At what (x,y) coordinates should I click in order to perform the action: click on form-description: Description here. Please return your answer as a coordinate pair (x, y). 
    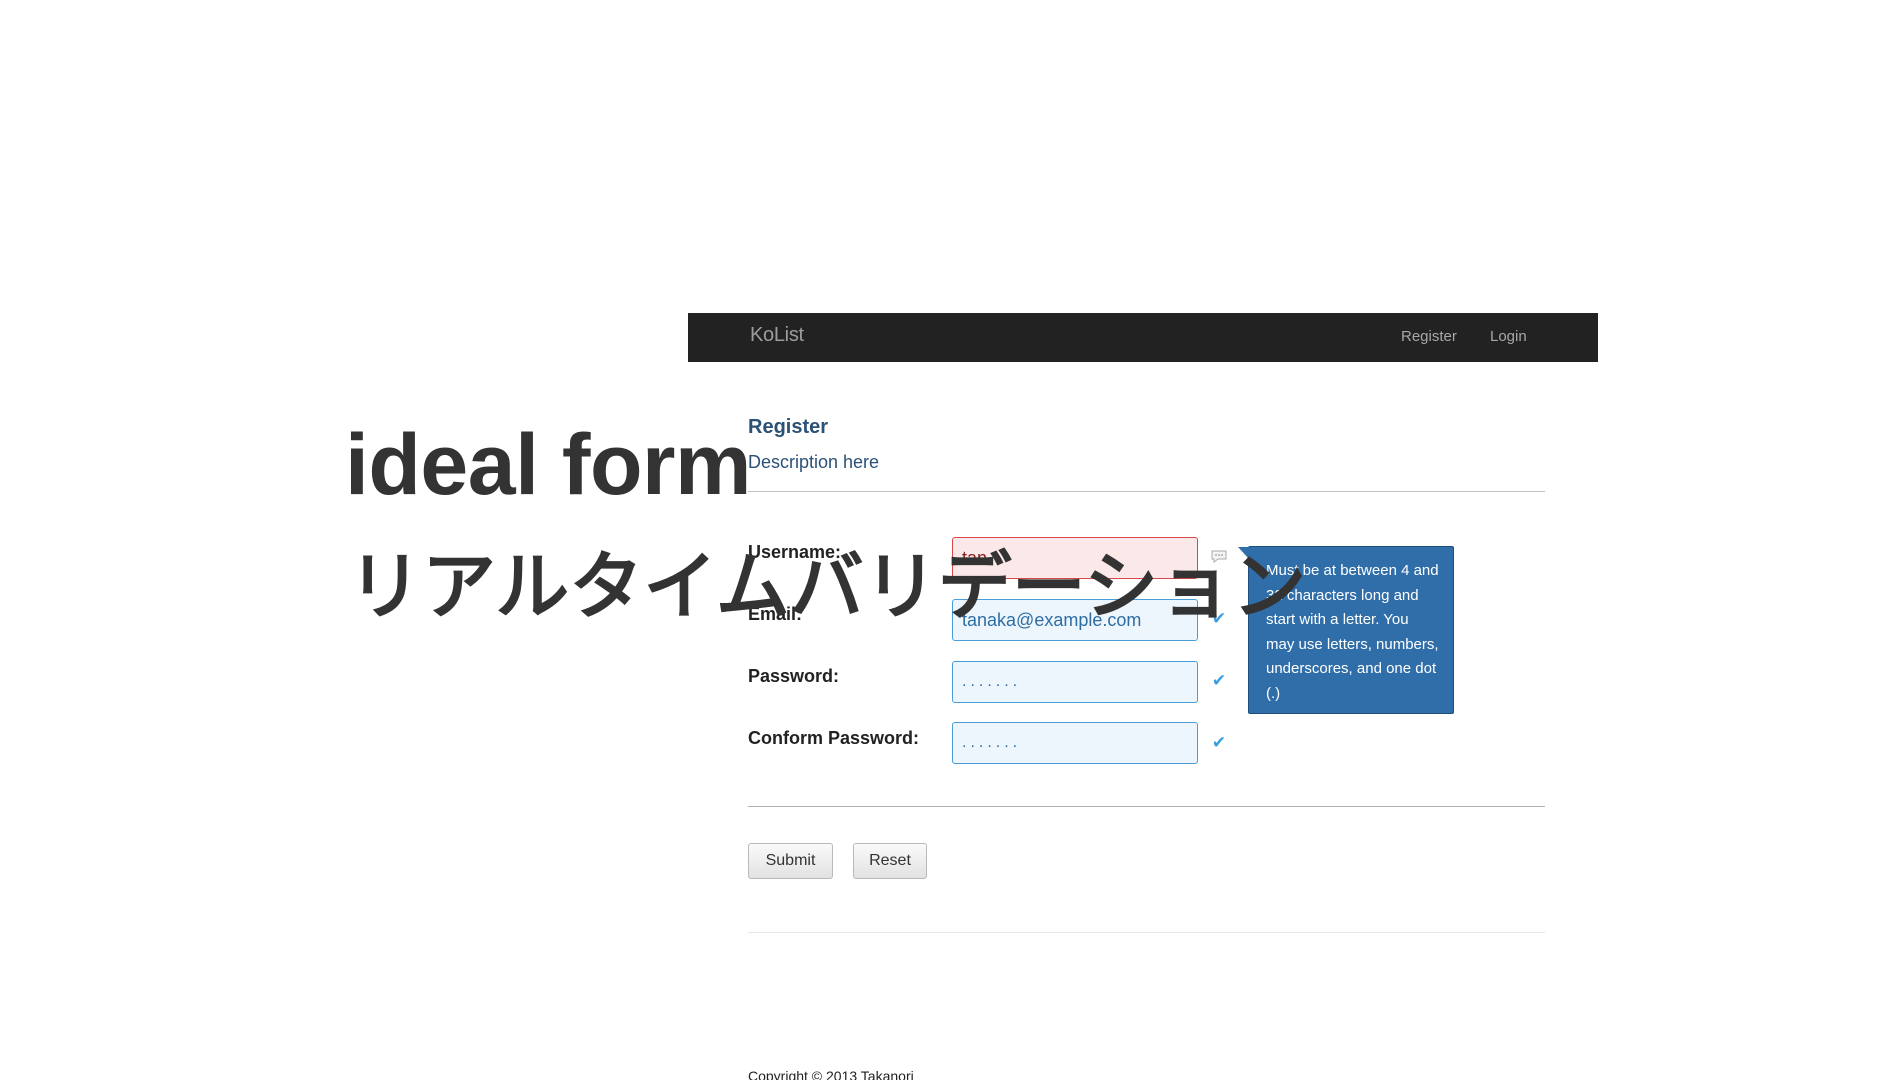
    Looking at the image, I should click on (814, 462).